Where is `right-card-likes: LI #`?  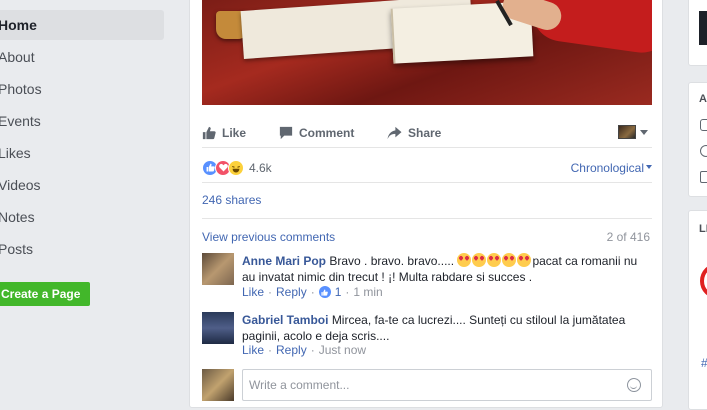
right-card-likes: LI # is located at coordinates (697, 310).